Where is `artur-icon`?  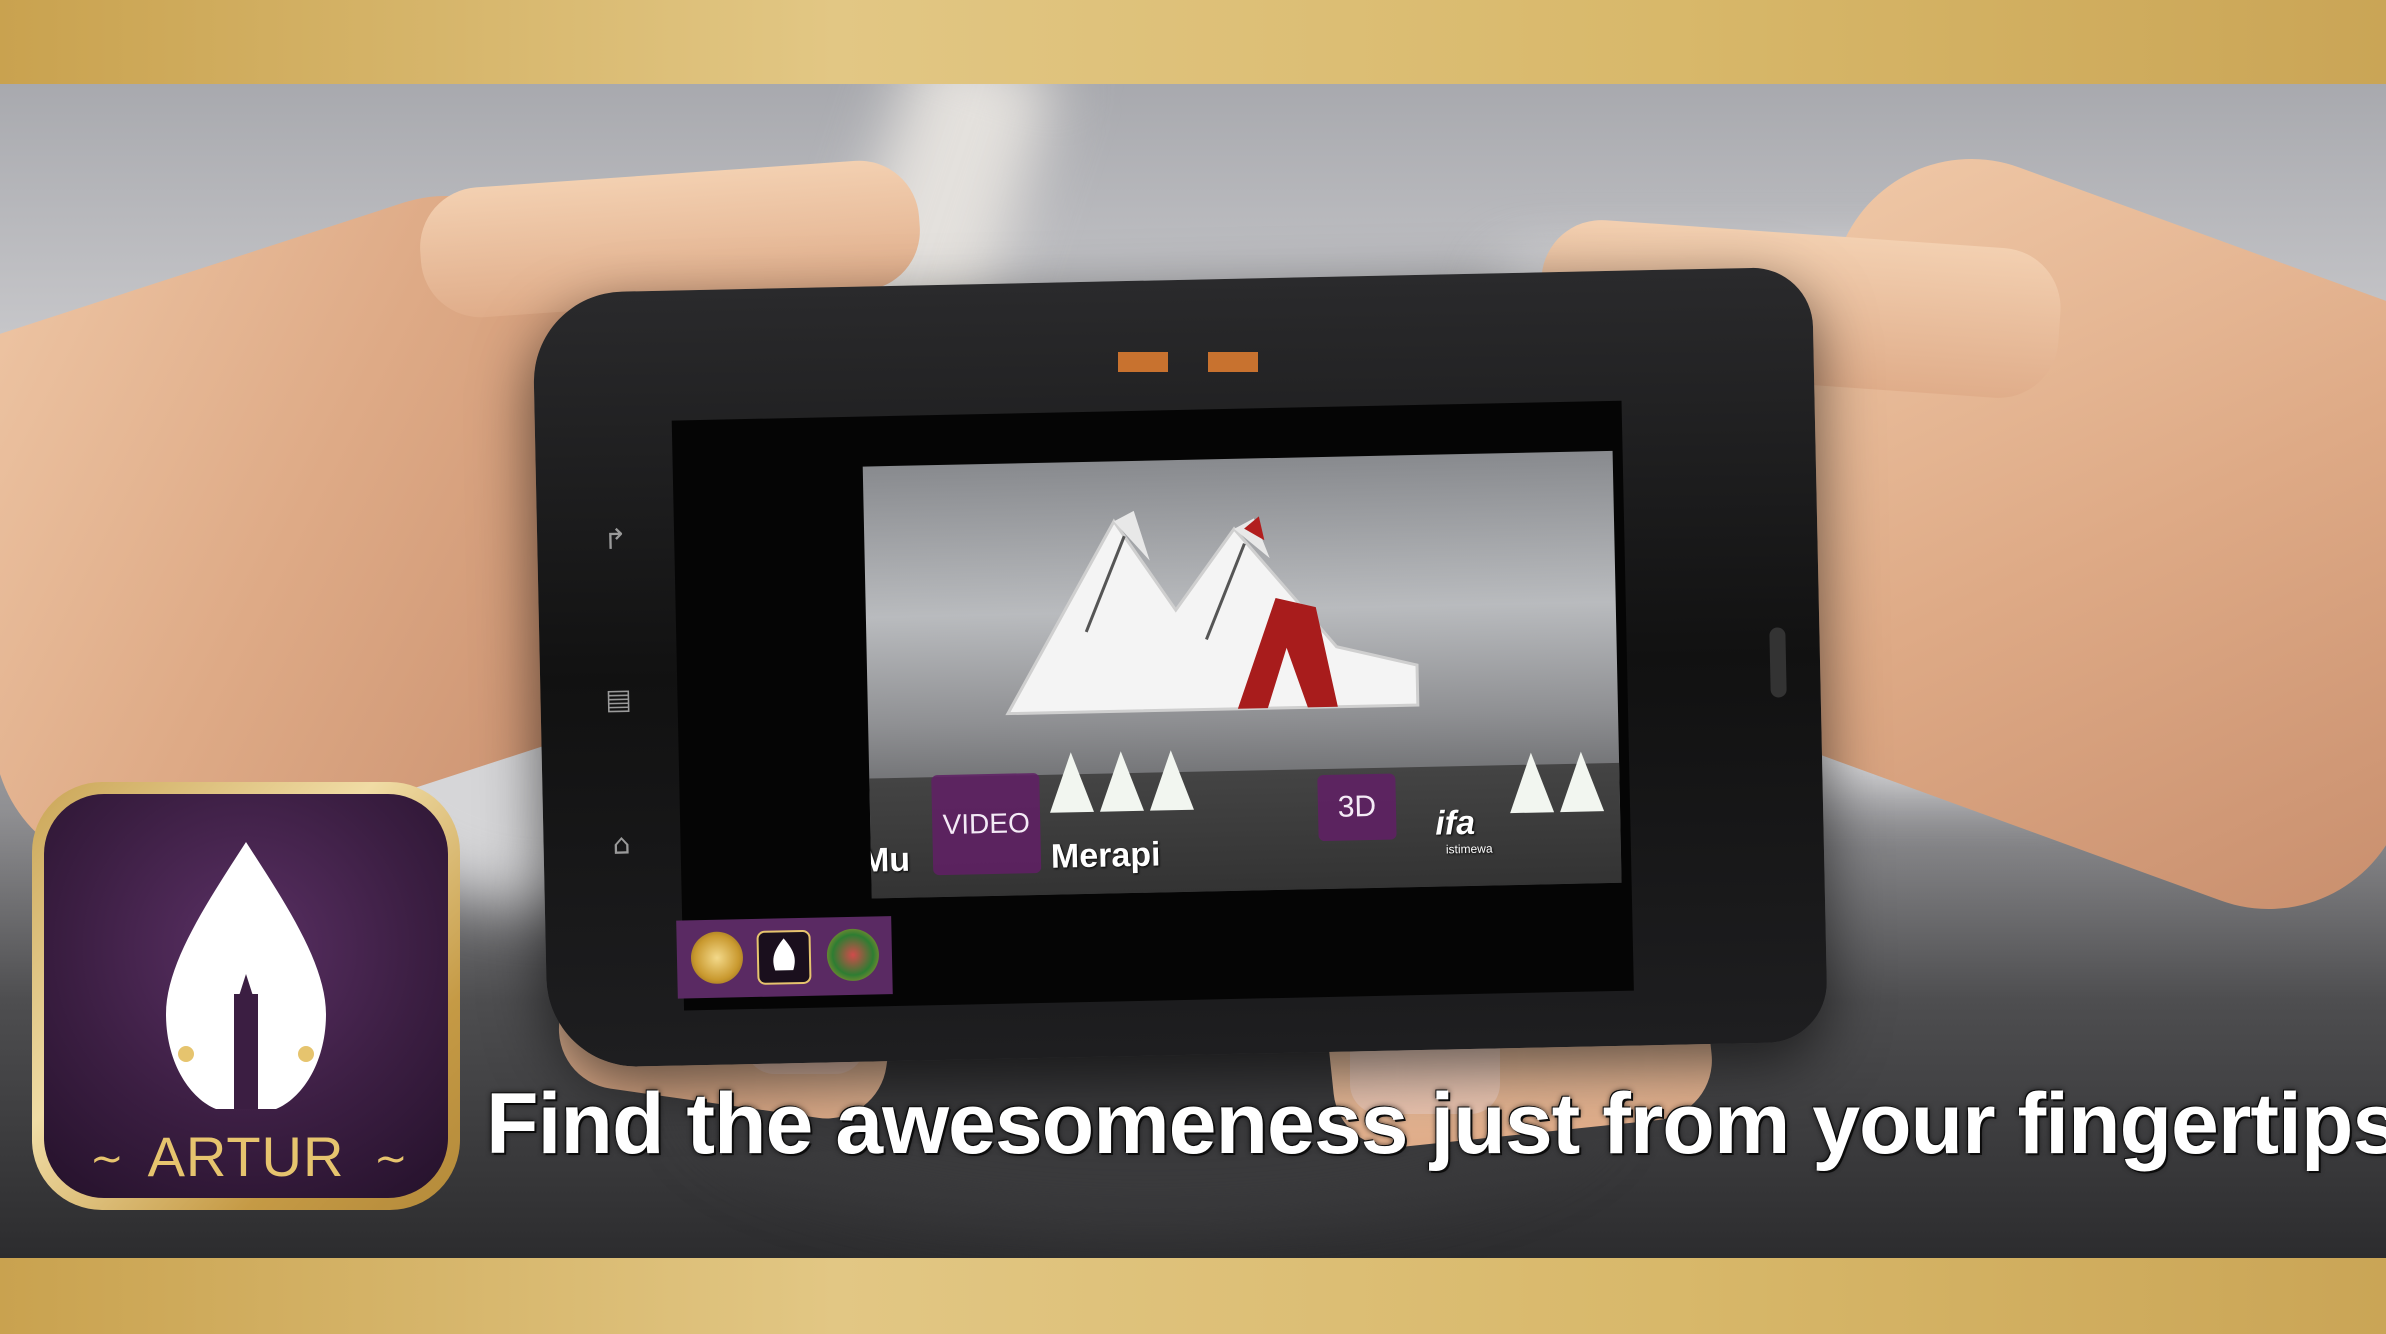
artur-icon is located at coordinates (784, 957).